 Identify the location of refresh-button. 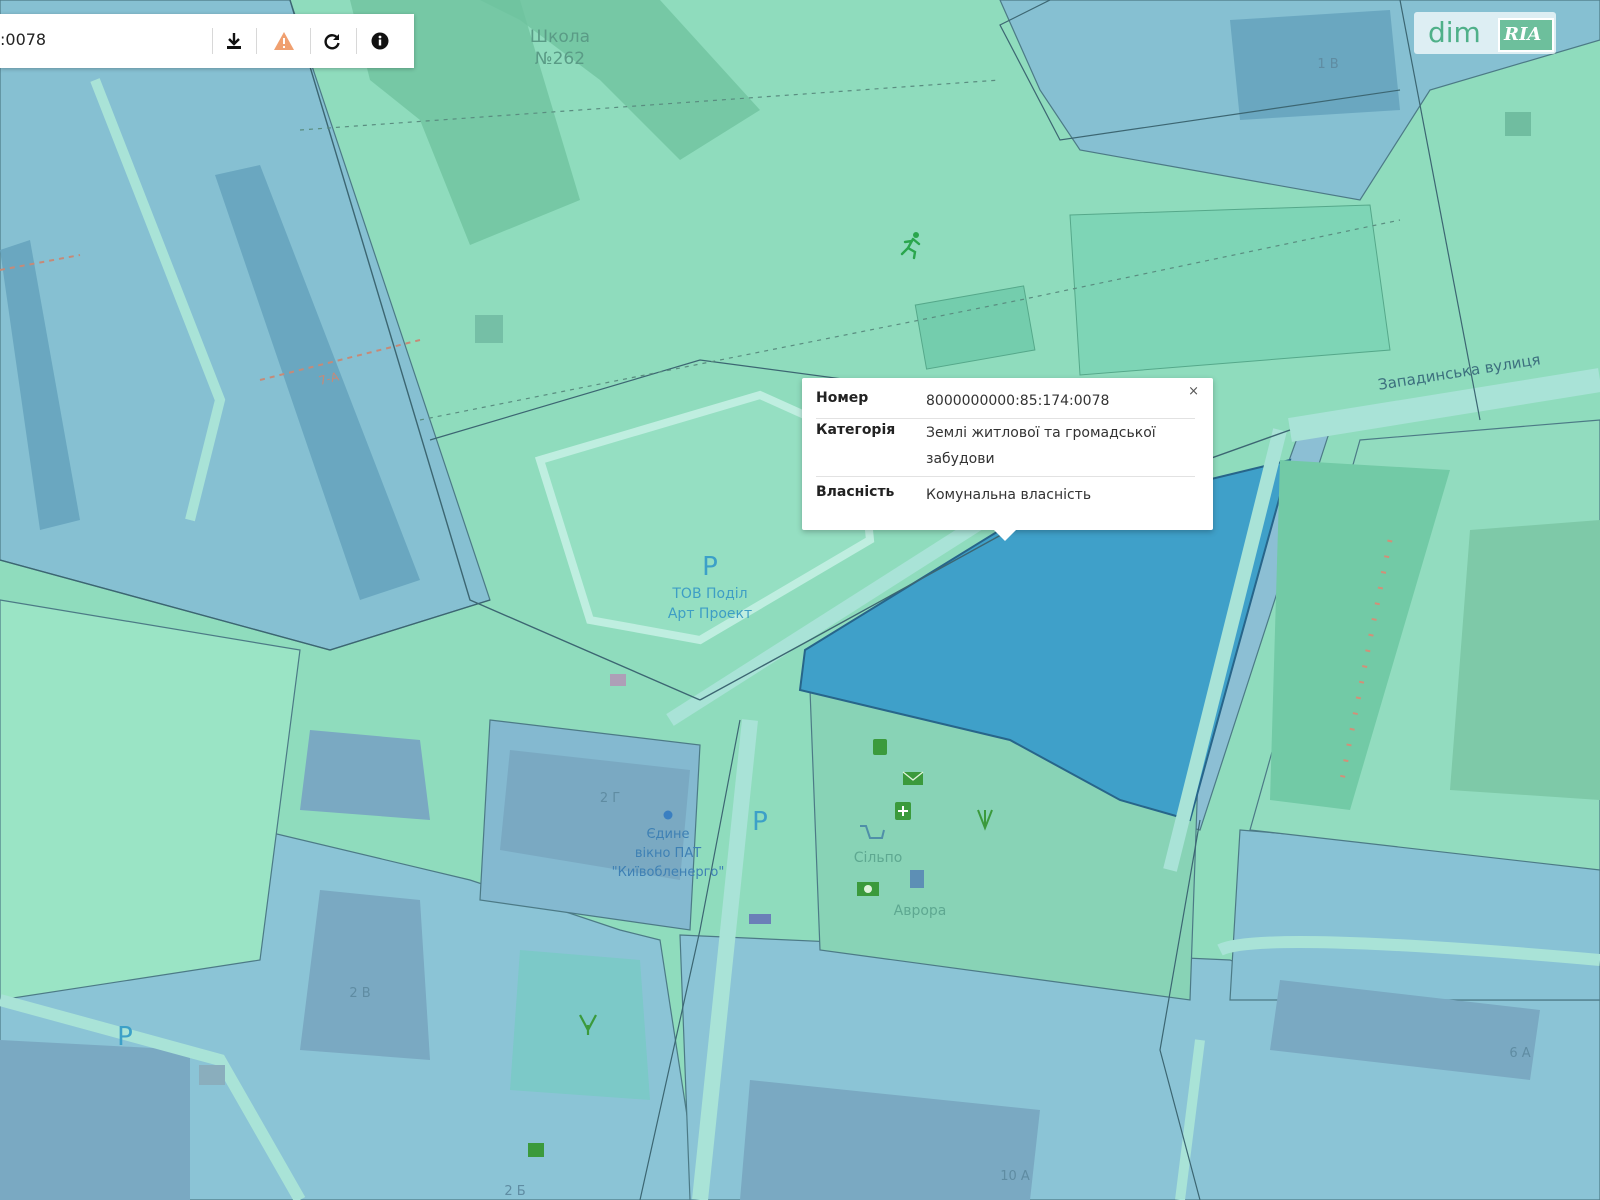
(332, 41).